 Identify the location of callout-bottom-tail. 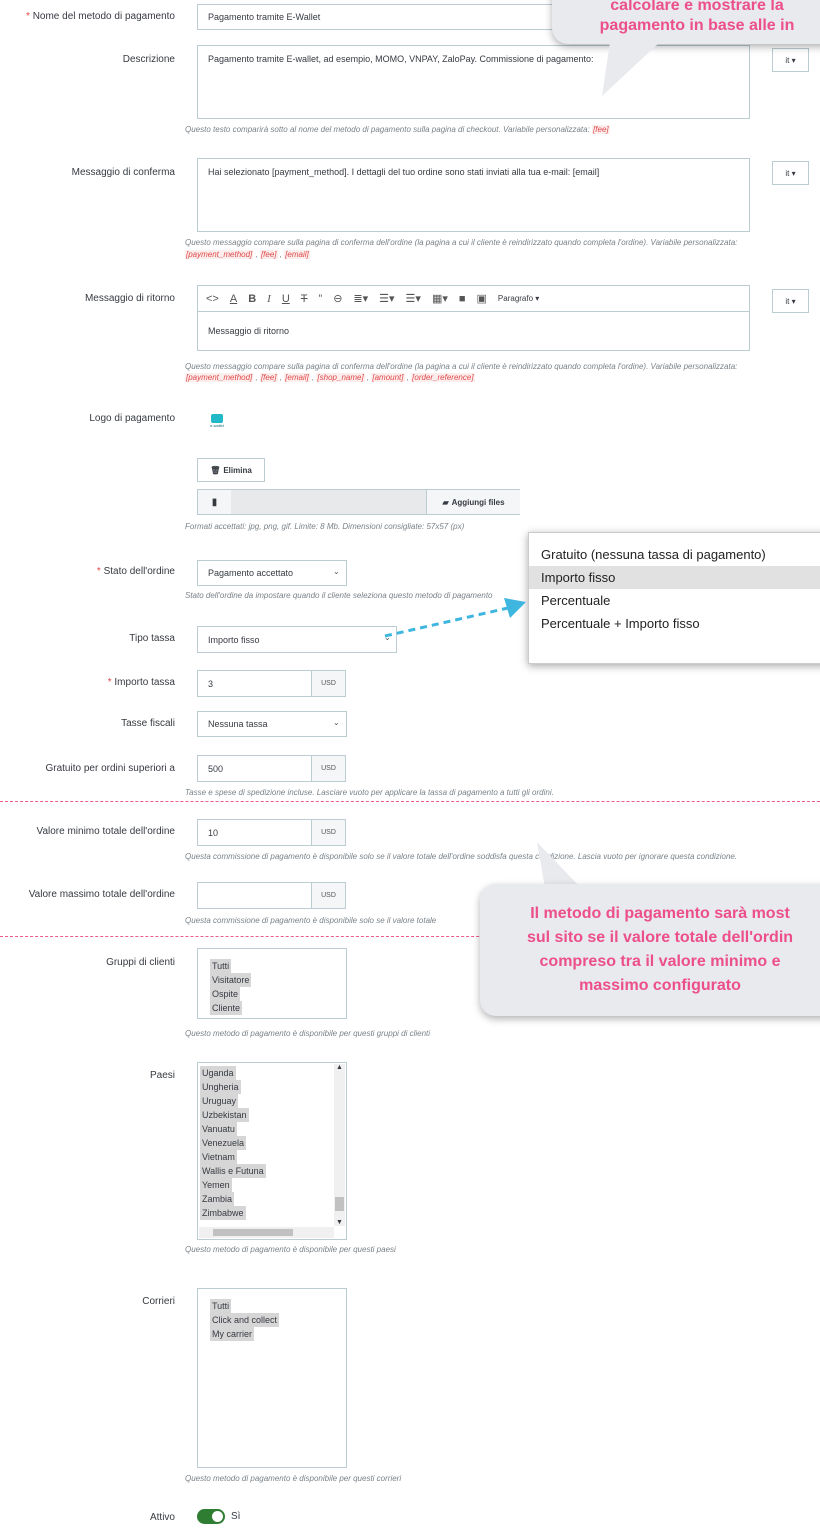
(559, 865).